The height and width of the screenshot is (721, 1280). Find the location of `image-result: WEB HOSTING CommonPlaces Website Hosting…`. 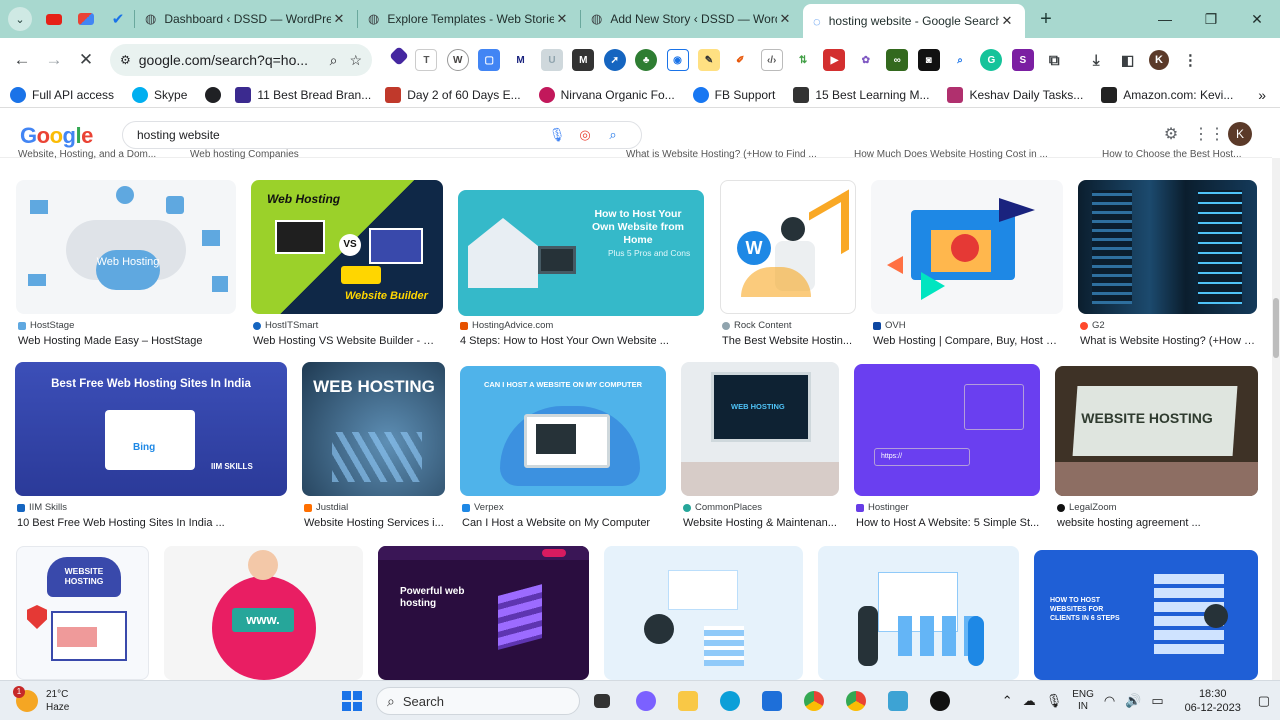

image-result: WEB HOSTING CommonPlaces Website Hosting… is located at coordinates (760, 447).